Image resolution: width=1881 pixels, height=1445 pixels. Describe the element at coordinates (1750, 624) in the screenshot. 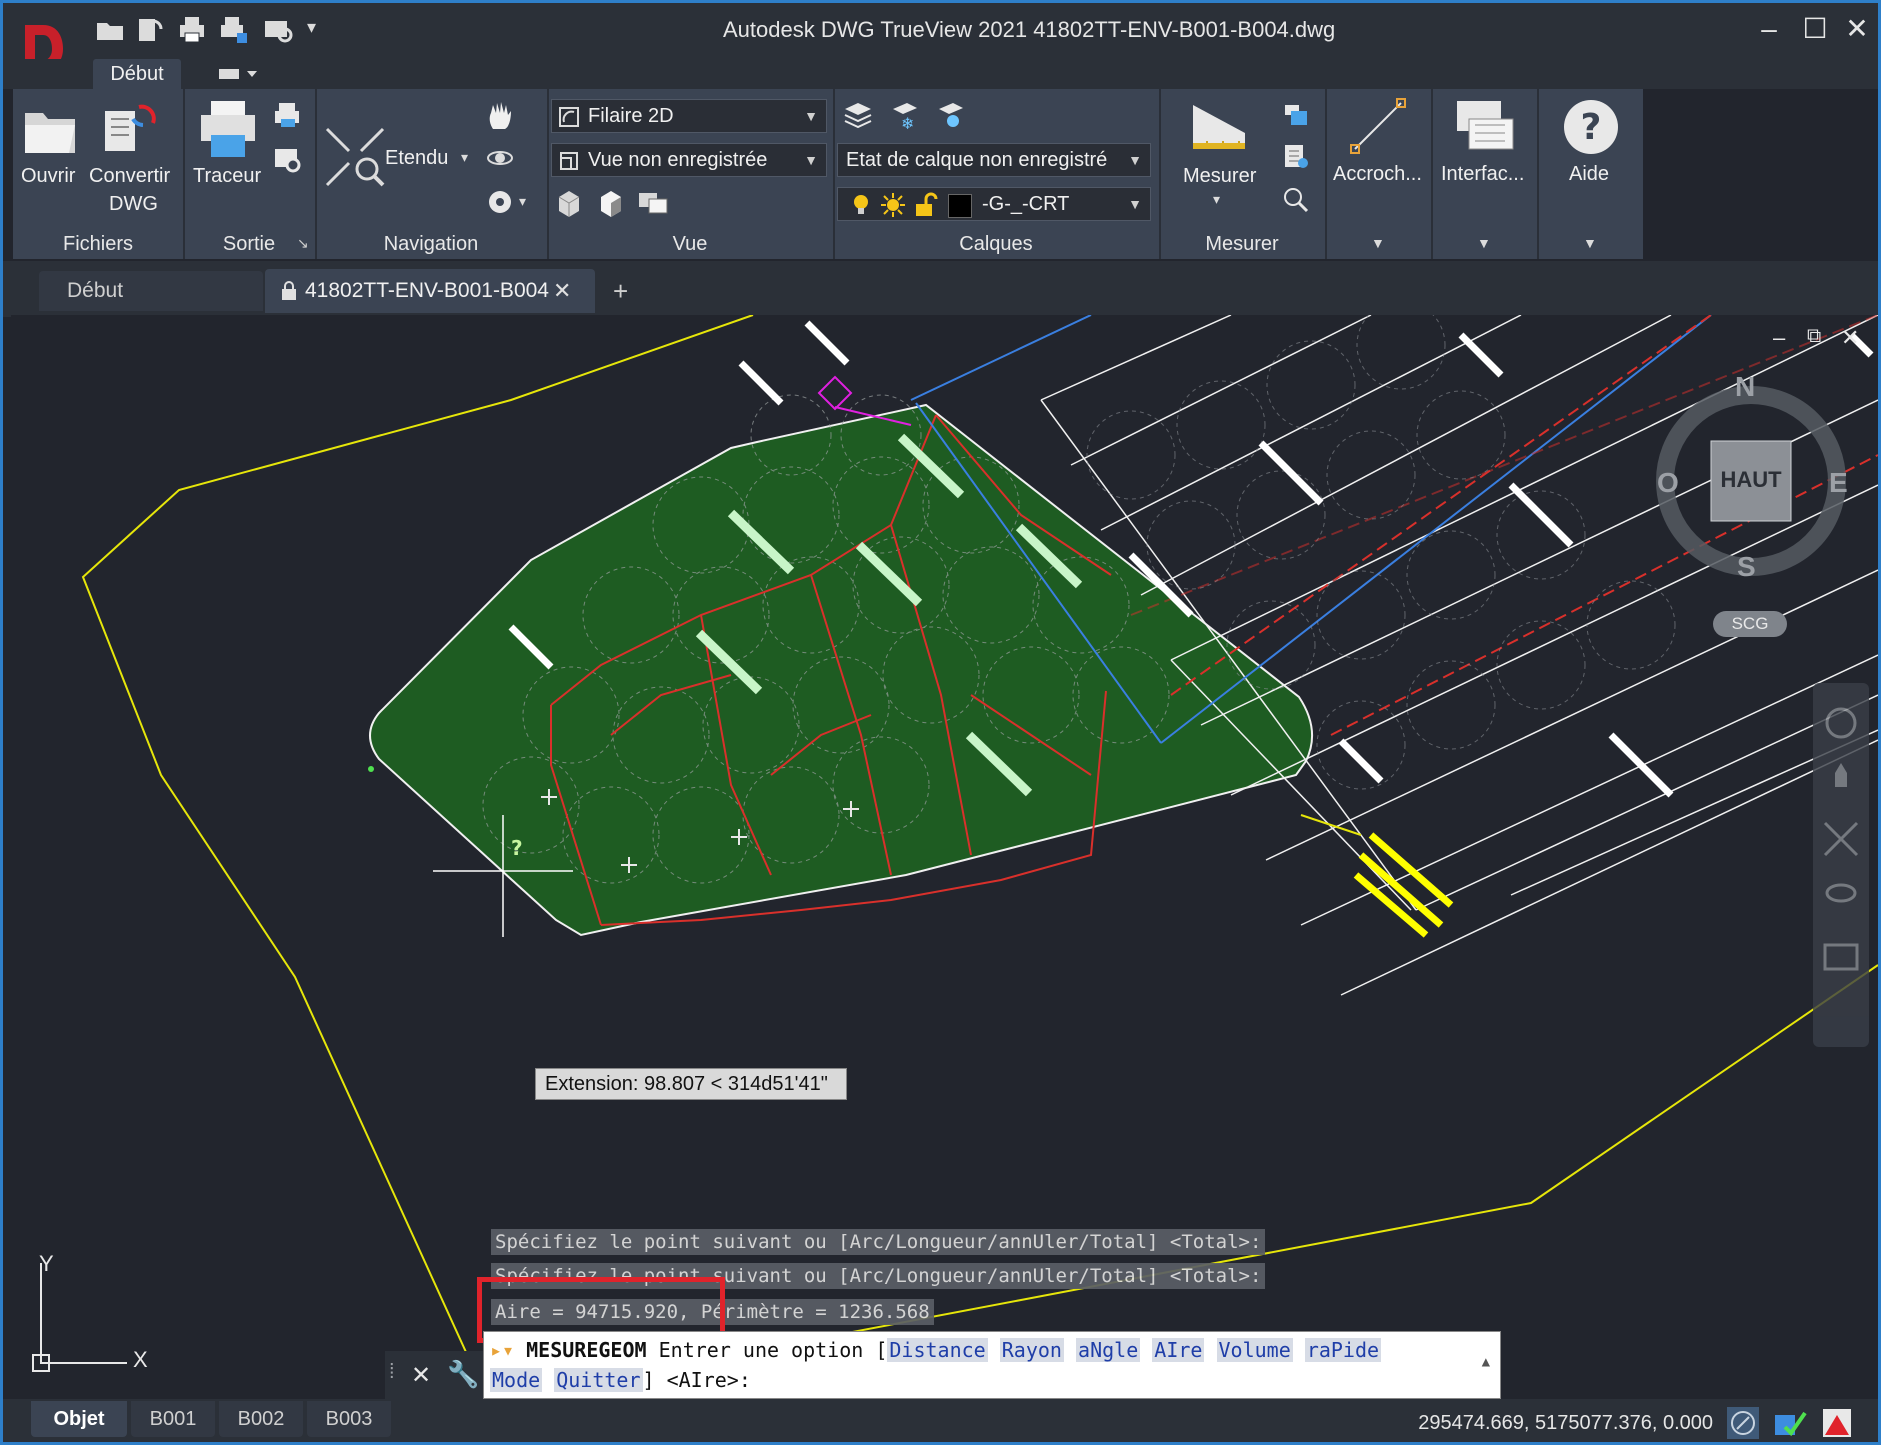

I see `ucs-menu-button: SCG` at that location.